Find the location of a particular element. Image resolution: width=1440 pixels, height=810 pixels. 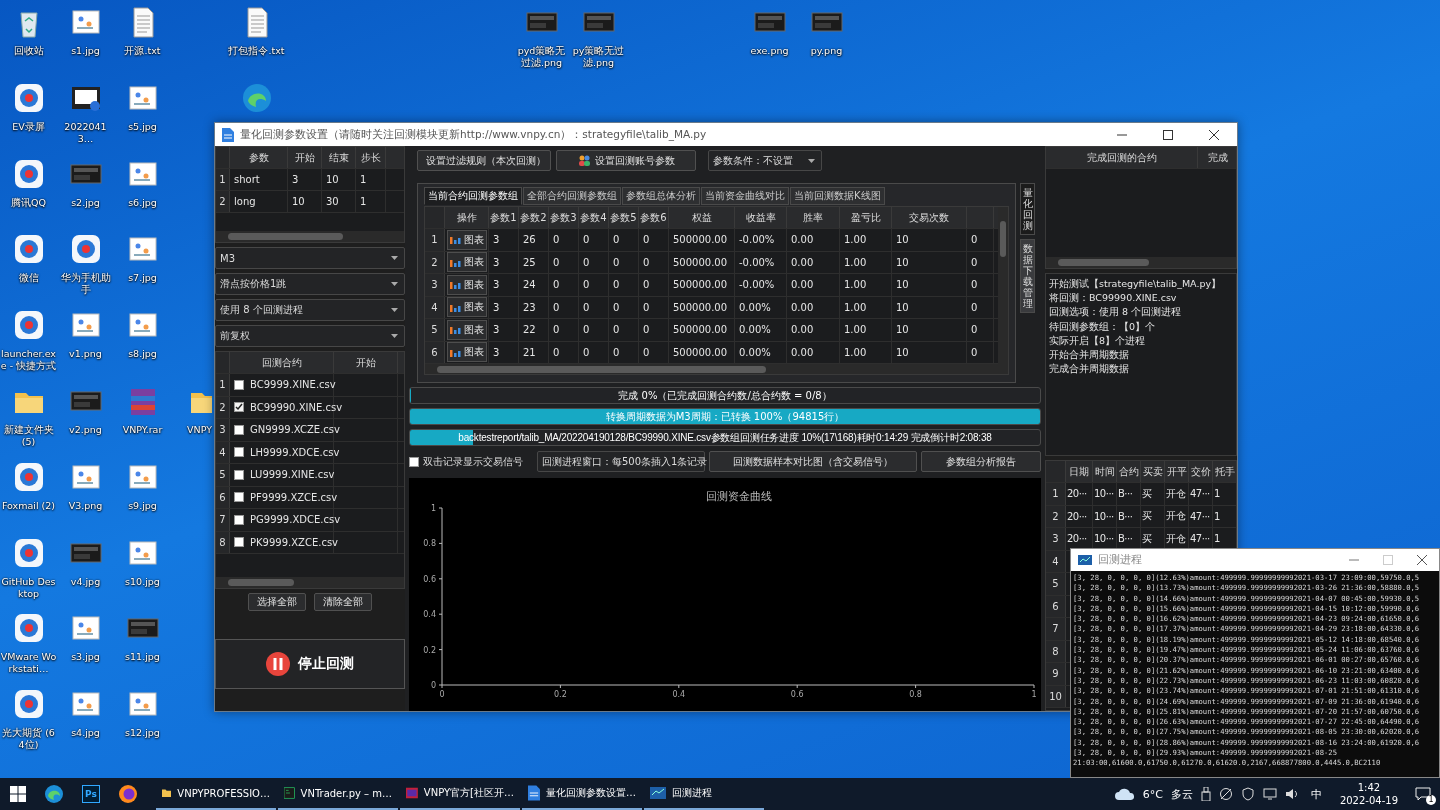

column-header: 完成 is located at coordinates (1217, 157).